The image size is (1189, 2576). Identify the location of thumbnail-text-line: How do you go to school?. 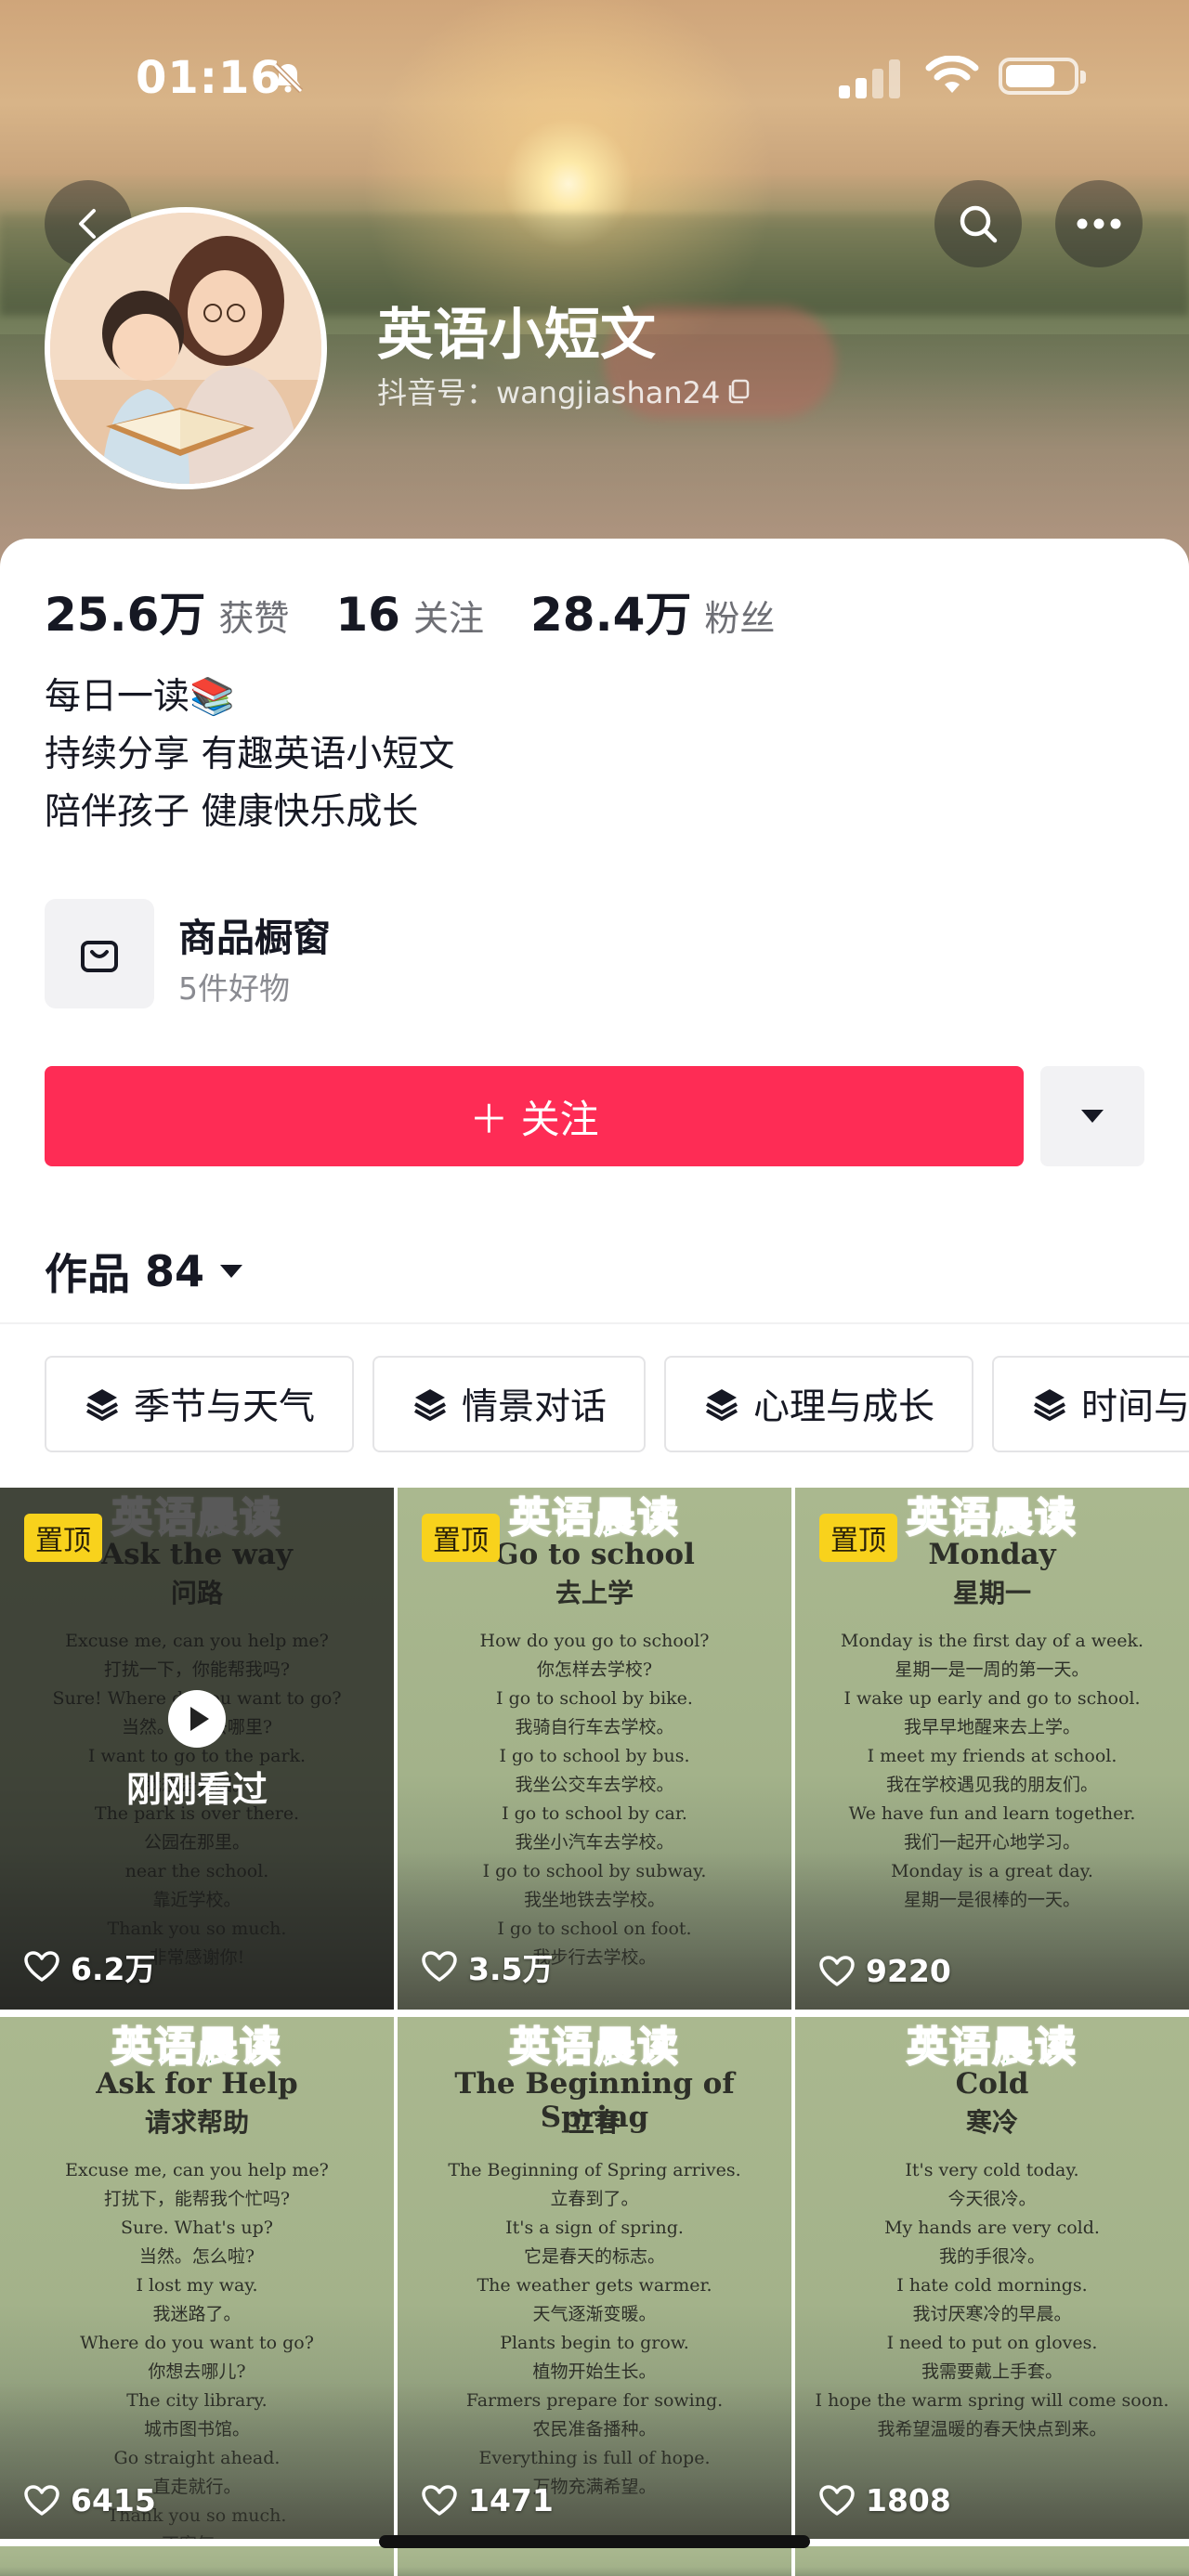
(594, 1641).